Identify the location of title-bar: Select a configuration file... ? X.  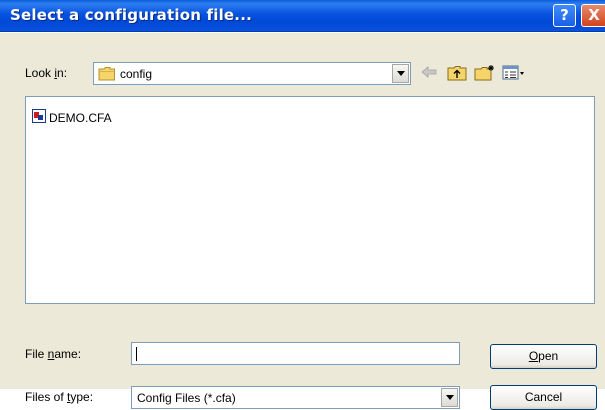
(302, 16).